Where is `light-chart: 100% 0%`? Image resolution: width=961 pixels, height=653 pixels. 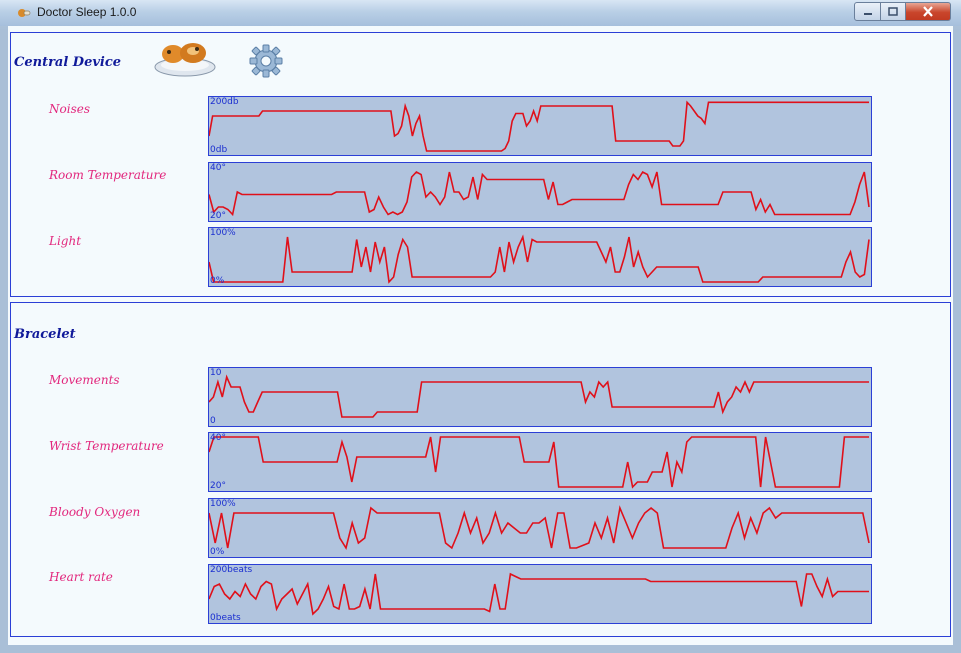
light-chart: 100% 0% is located at coordinates (540, 257).